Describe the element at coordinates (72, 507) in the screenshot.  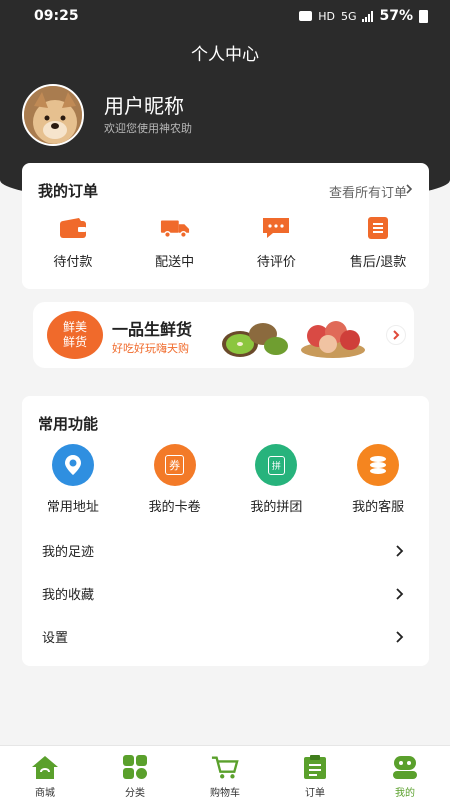
I see `func-label: 常用地址` at that location.